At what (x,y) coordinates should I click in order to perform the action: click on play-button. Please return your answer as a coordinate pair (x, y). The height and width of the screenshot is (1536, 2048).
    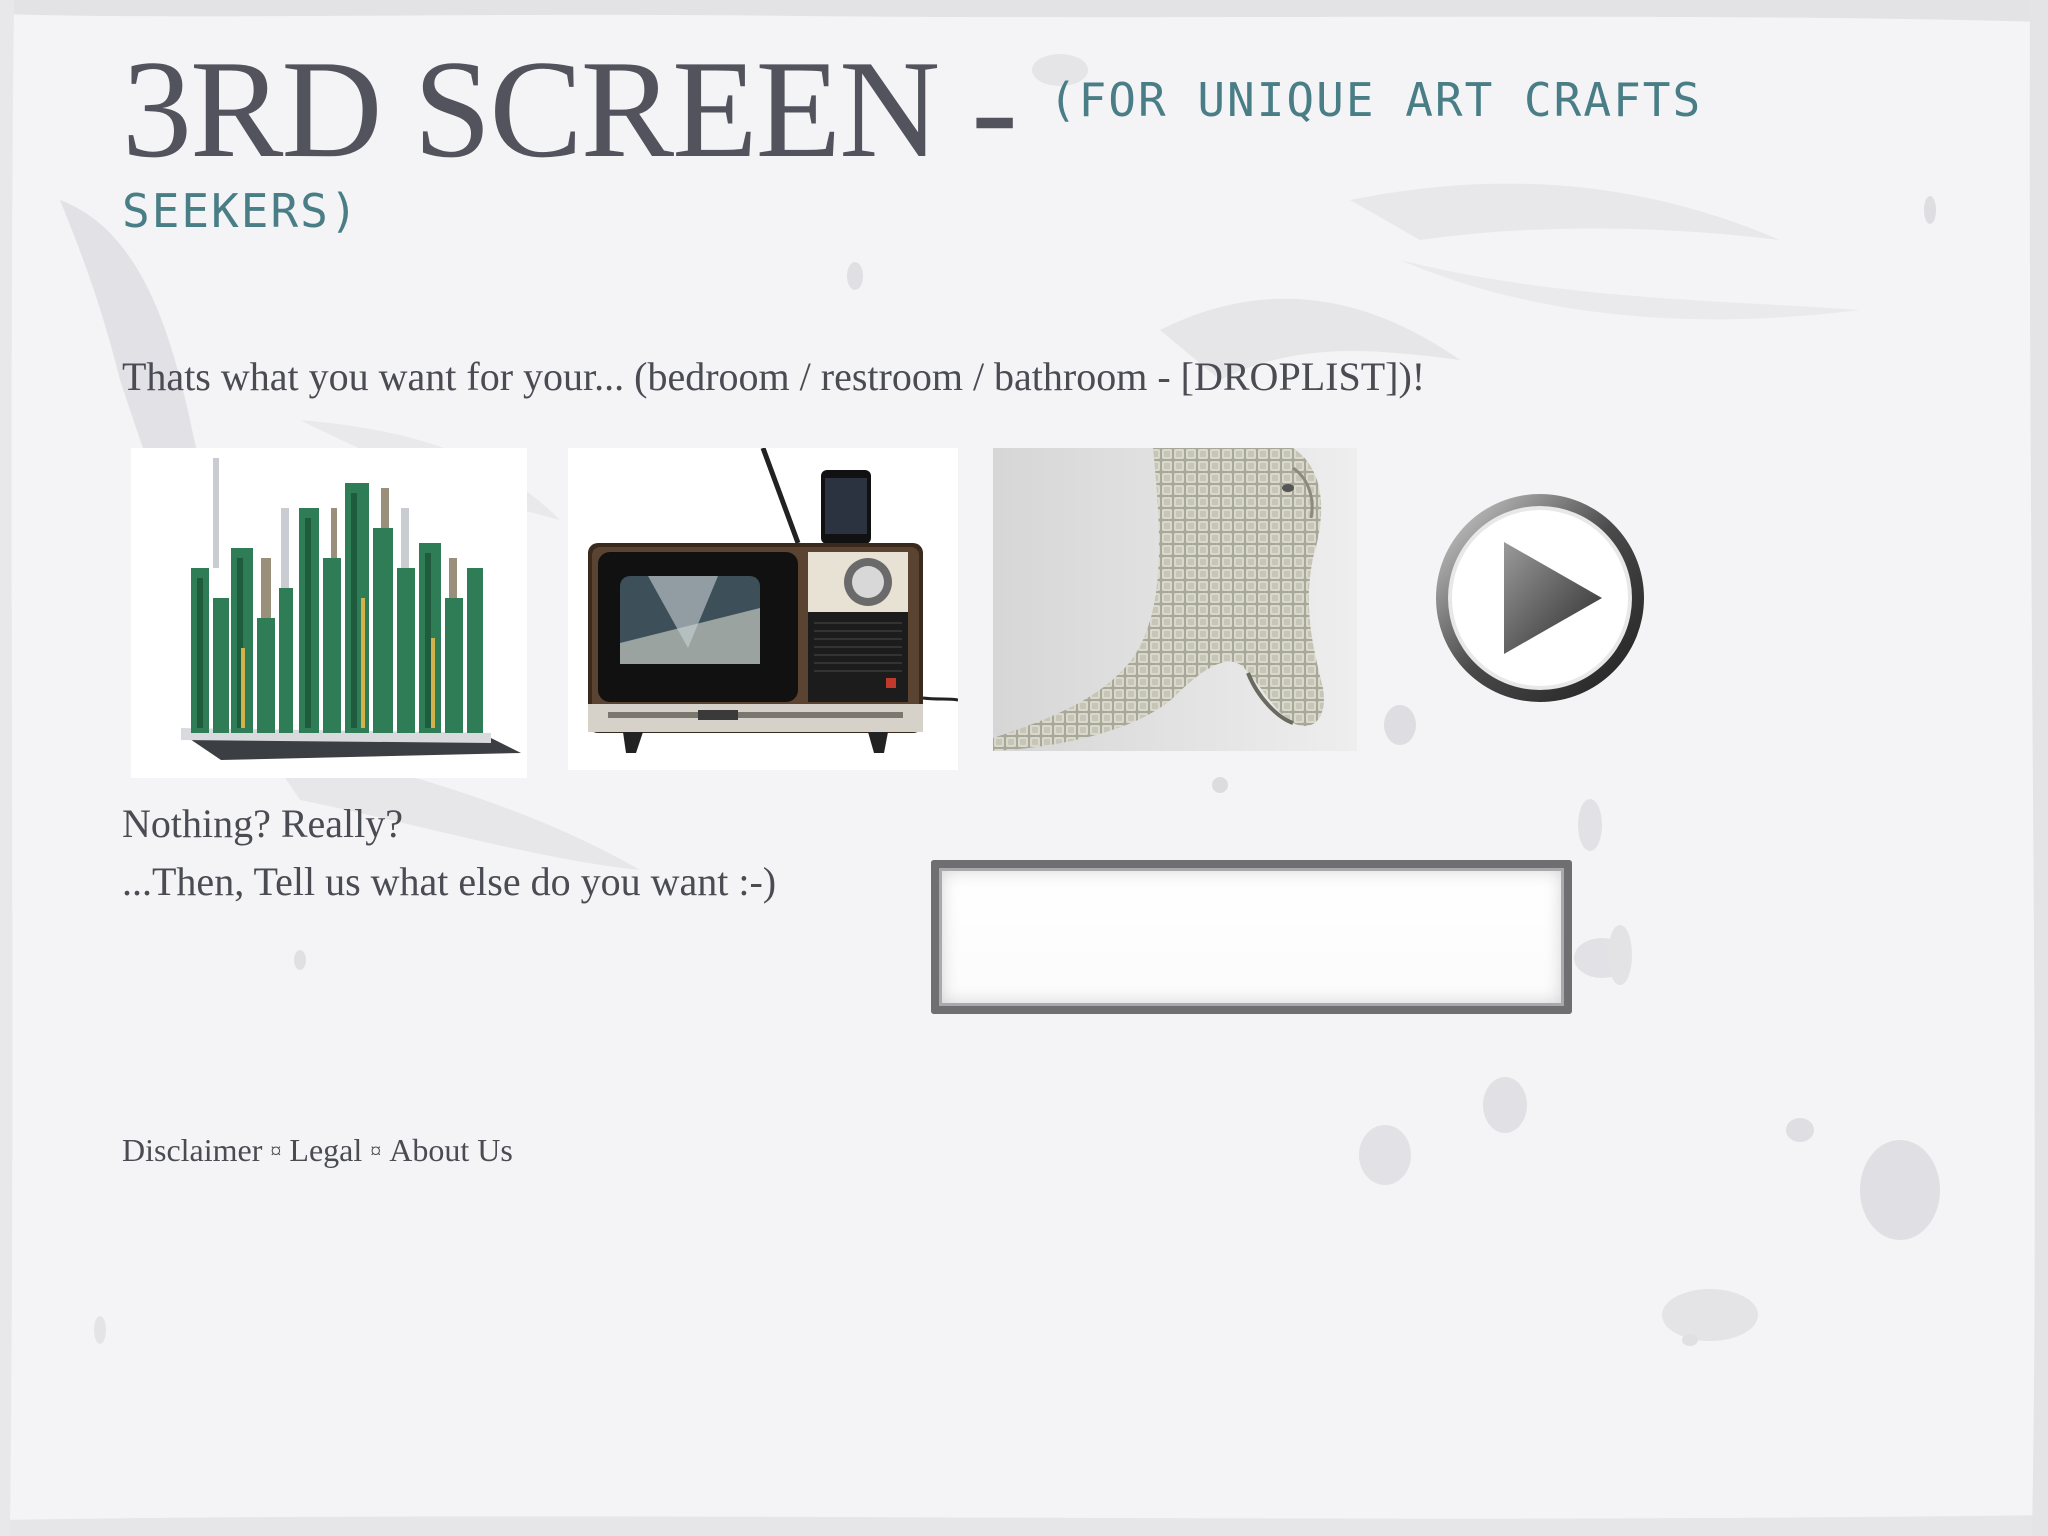
    Looking at the image, I should click on (1540, 598).